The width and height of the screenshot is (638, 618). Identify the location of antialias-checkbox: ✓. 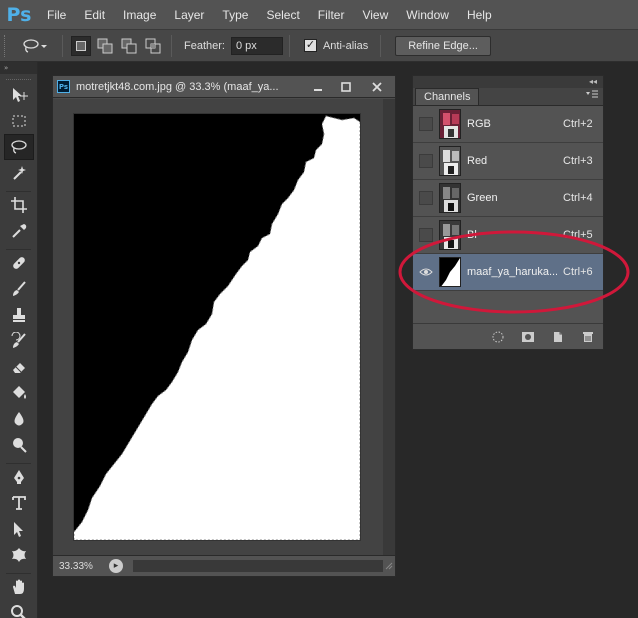
(310, 45).